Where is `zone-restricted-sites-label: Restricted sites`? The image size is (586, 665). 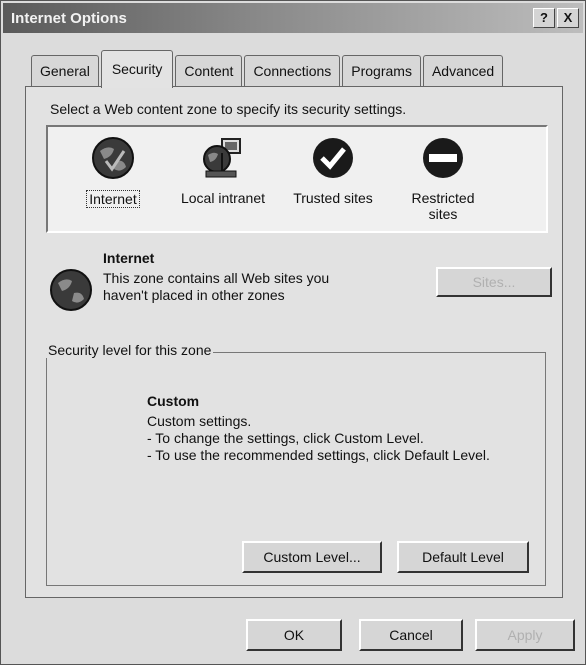 zone-restricted-sites-label: Restricted sites is located at coordinates (443, 206).